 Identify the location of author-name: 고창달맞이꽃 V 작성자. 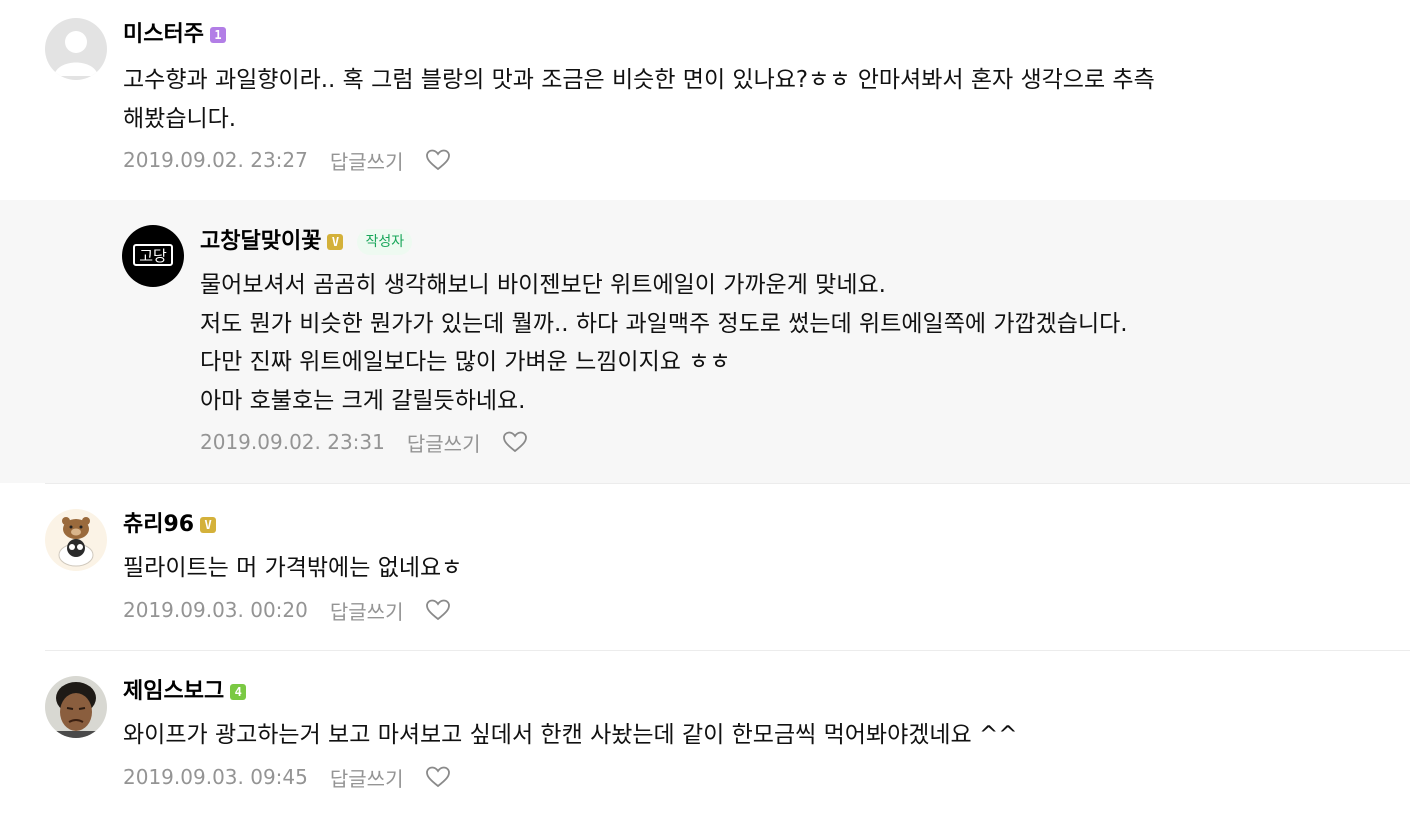
(306, 242).